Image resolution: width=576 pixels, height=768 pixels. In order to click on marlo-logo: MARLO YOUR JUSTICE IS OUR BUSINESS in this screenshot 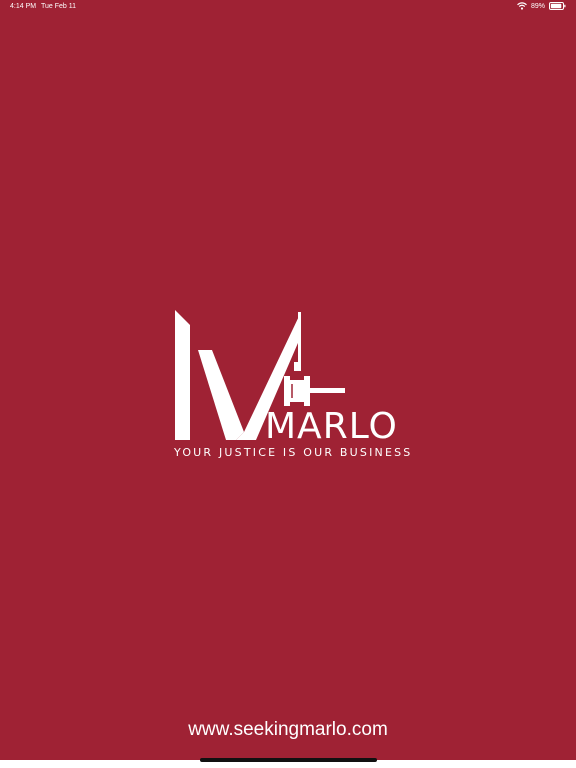, I will do `click(290, 386)`.